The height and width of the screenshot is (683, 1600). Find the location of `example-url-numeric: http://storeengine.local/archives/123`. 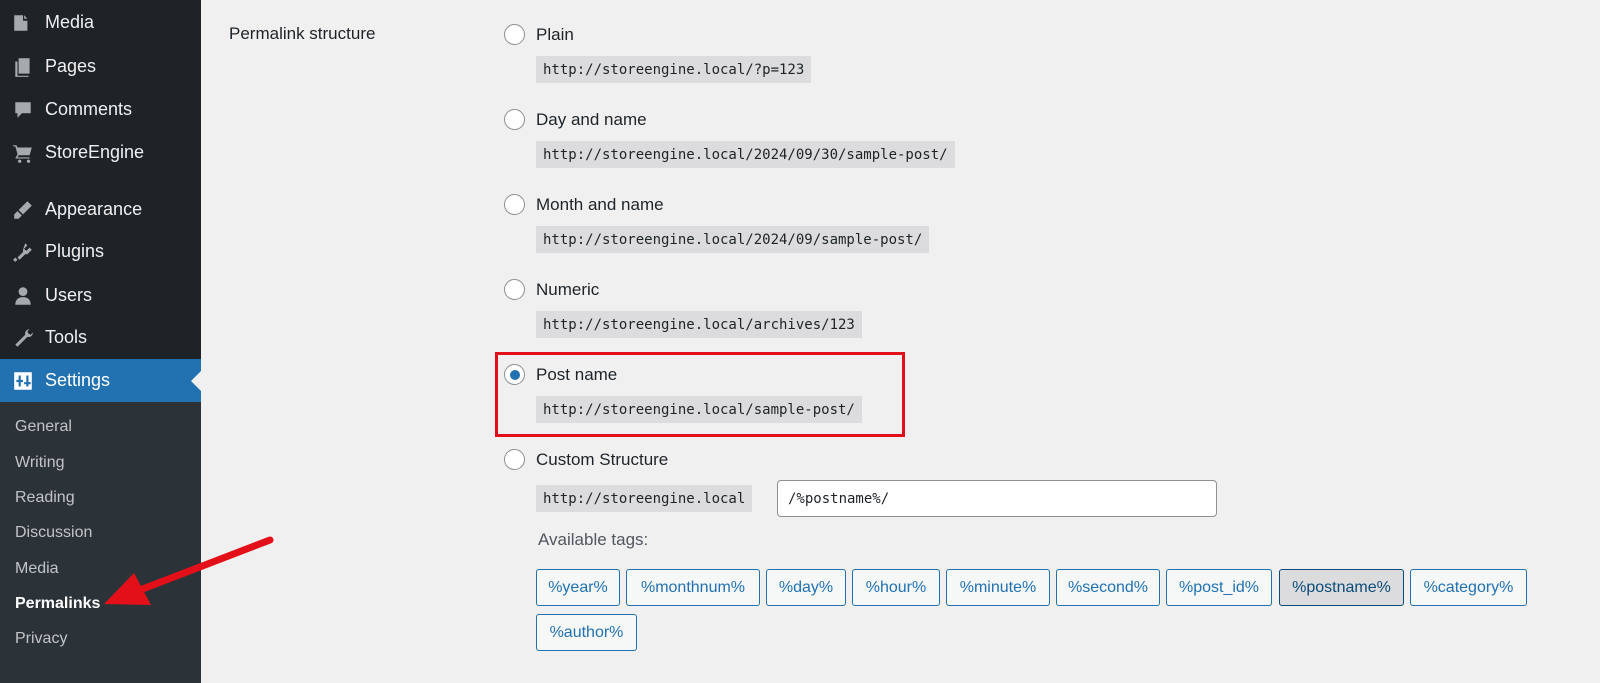

example-url-numeric: http://storeengine.local/archives/123 is located at coordinates (699, 324).